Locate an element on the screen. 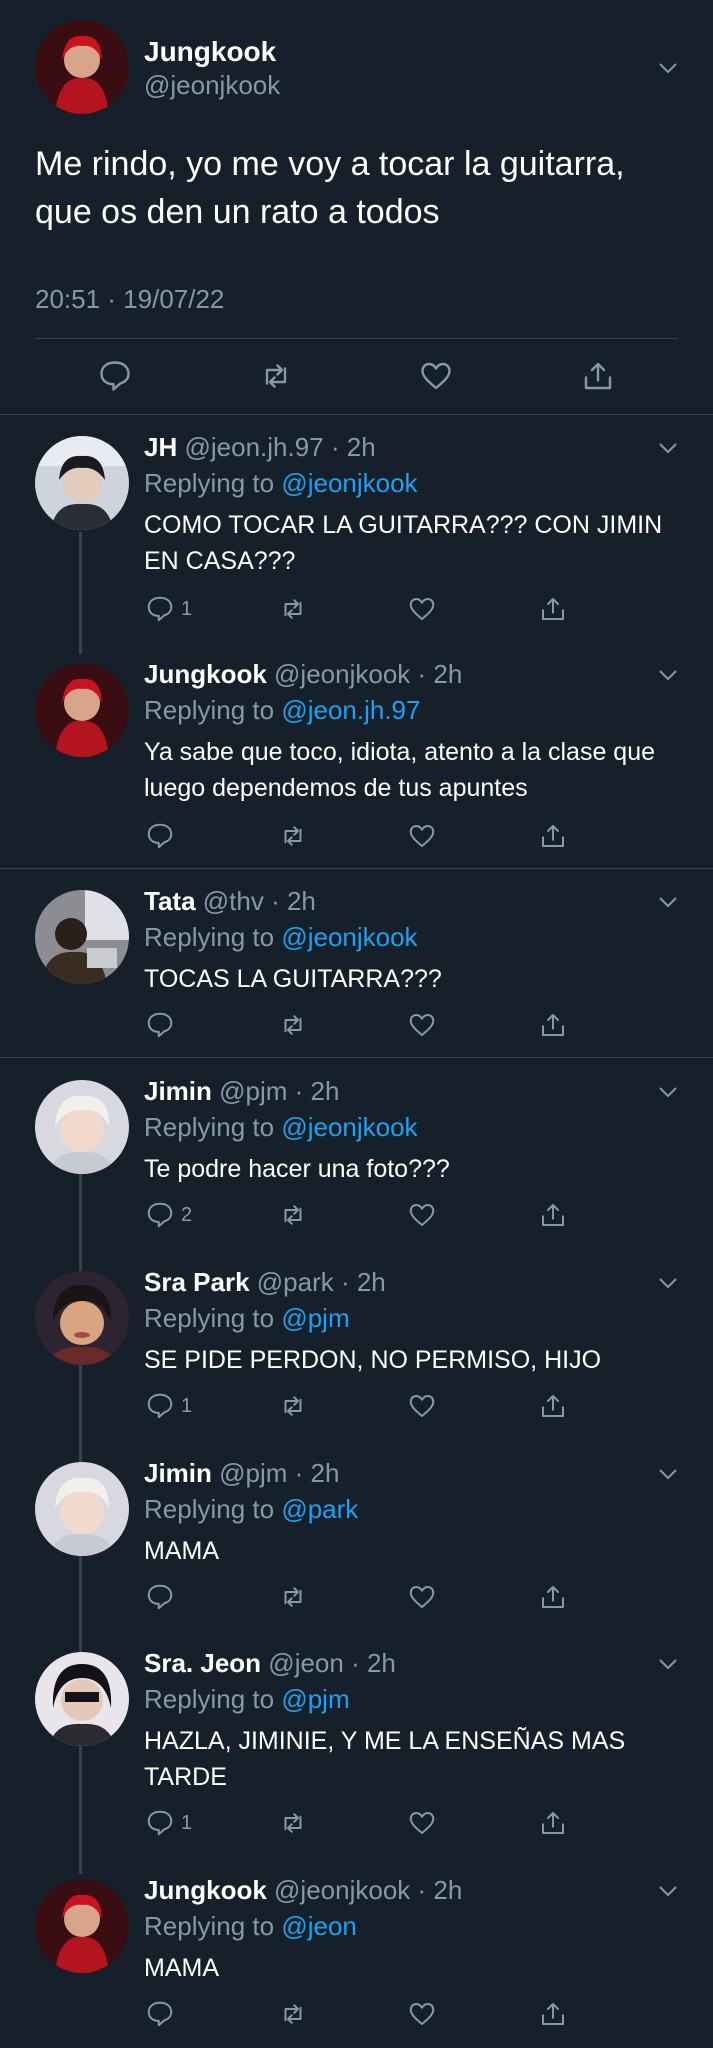  reply-handle-time: @pjm · 2h is located at coordinates (279, 1473).